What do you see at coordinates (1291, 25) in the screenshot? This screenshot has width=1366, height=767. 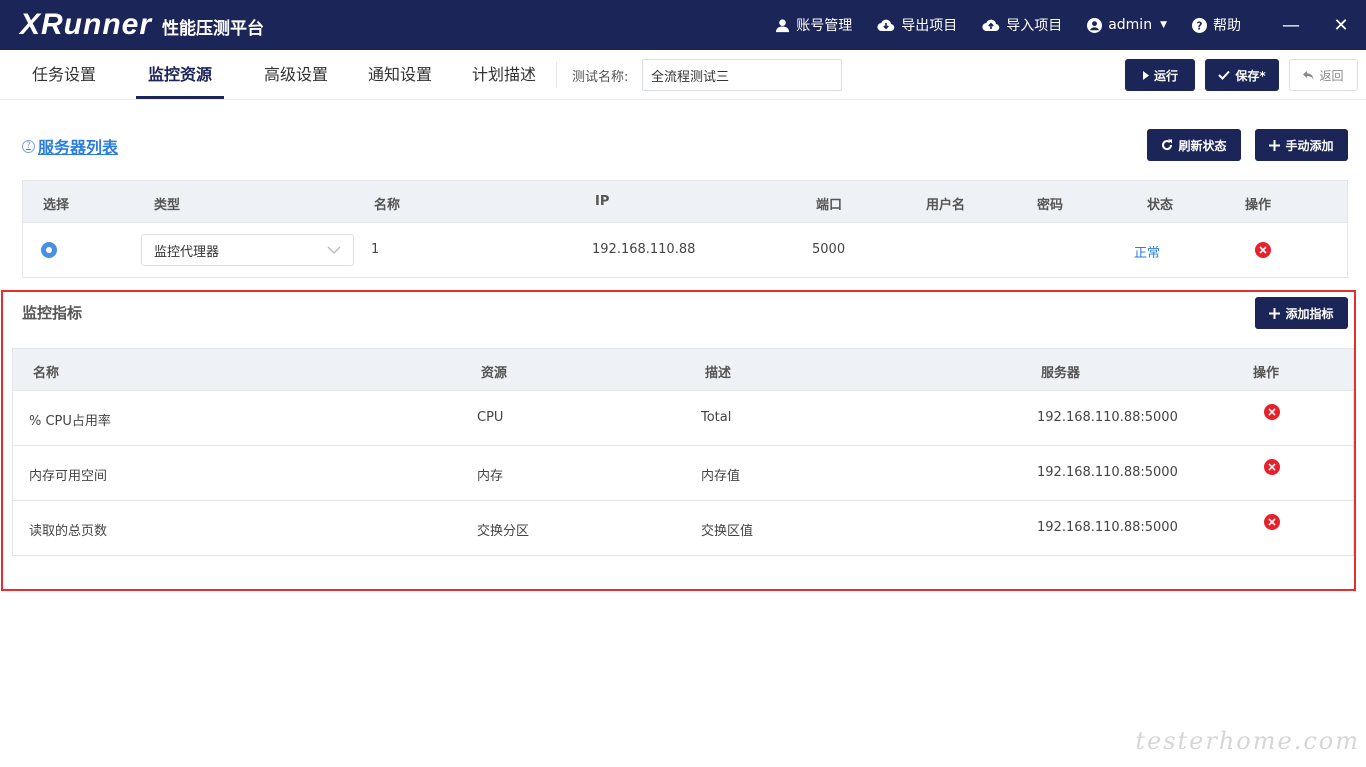 I see `minimize-button: —` at bounding box center [1291, 25].